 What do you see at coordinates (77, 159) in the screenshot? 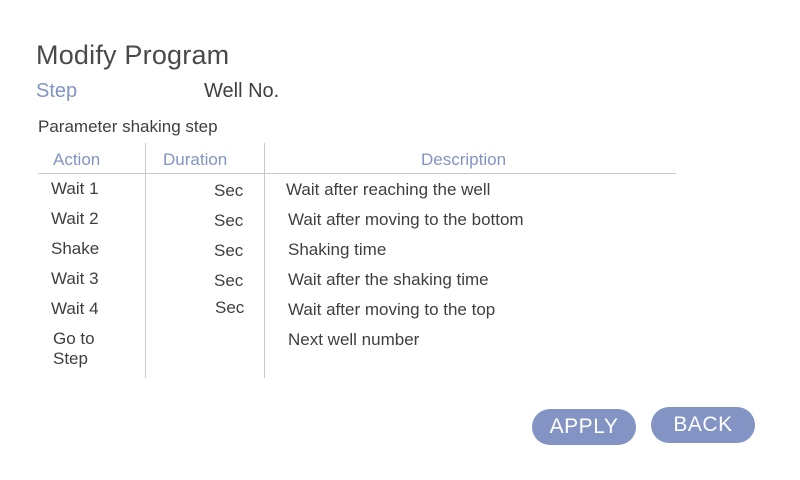
I see `column-header-action: Action` at bounding box center [77, 159].